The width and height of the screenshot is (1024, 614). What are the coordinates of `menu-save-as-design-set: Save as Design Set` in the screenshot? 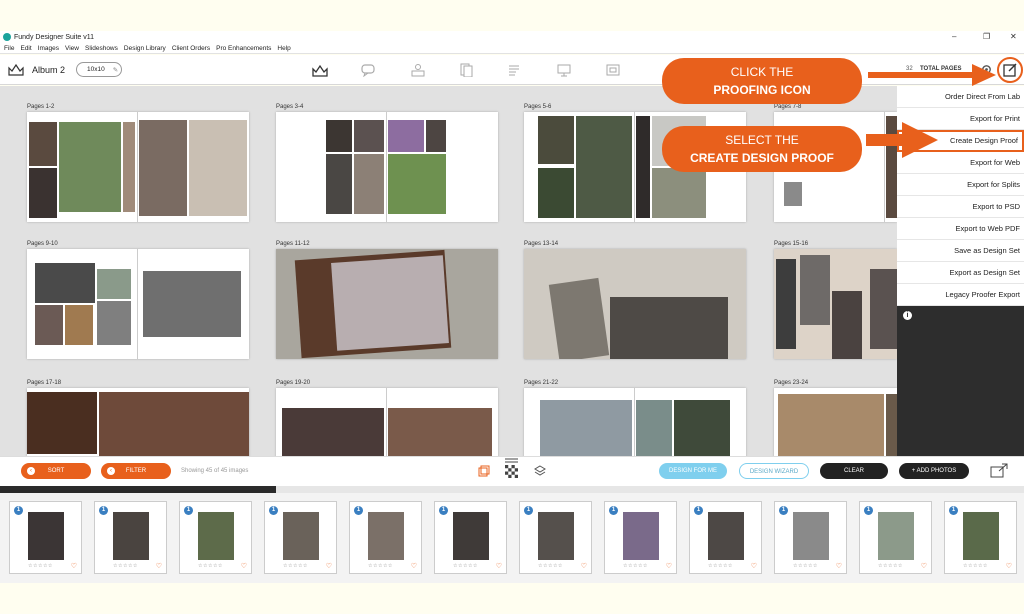 It's located at (960, 251).